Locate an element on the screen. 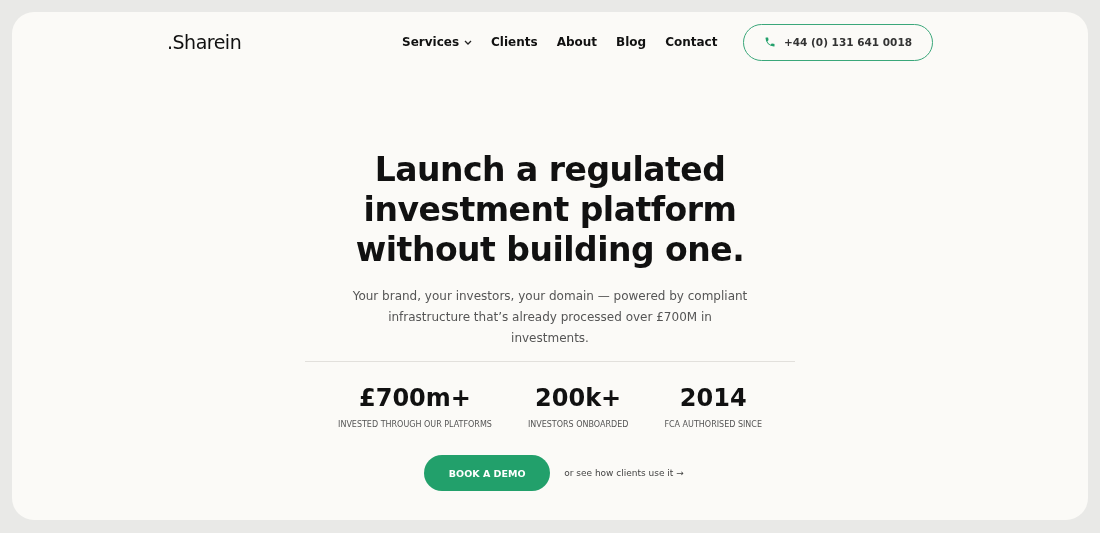 The image size is (1100, 533). nav-link: Contact is located at coordinates (691, 42).